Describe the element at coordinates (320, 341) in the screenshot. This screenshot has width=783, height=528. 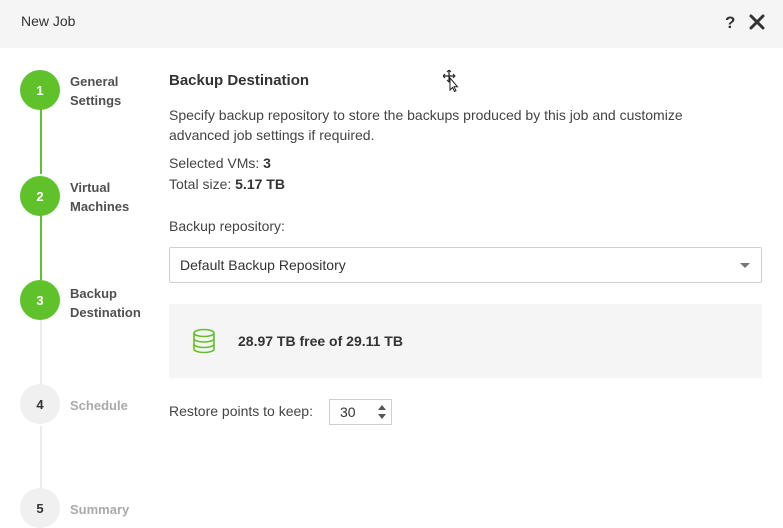
I see `free-space-text: 28.97 TB free of 29.11 TB` at that location.